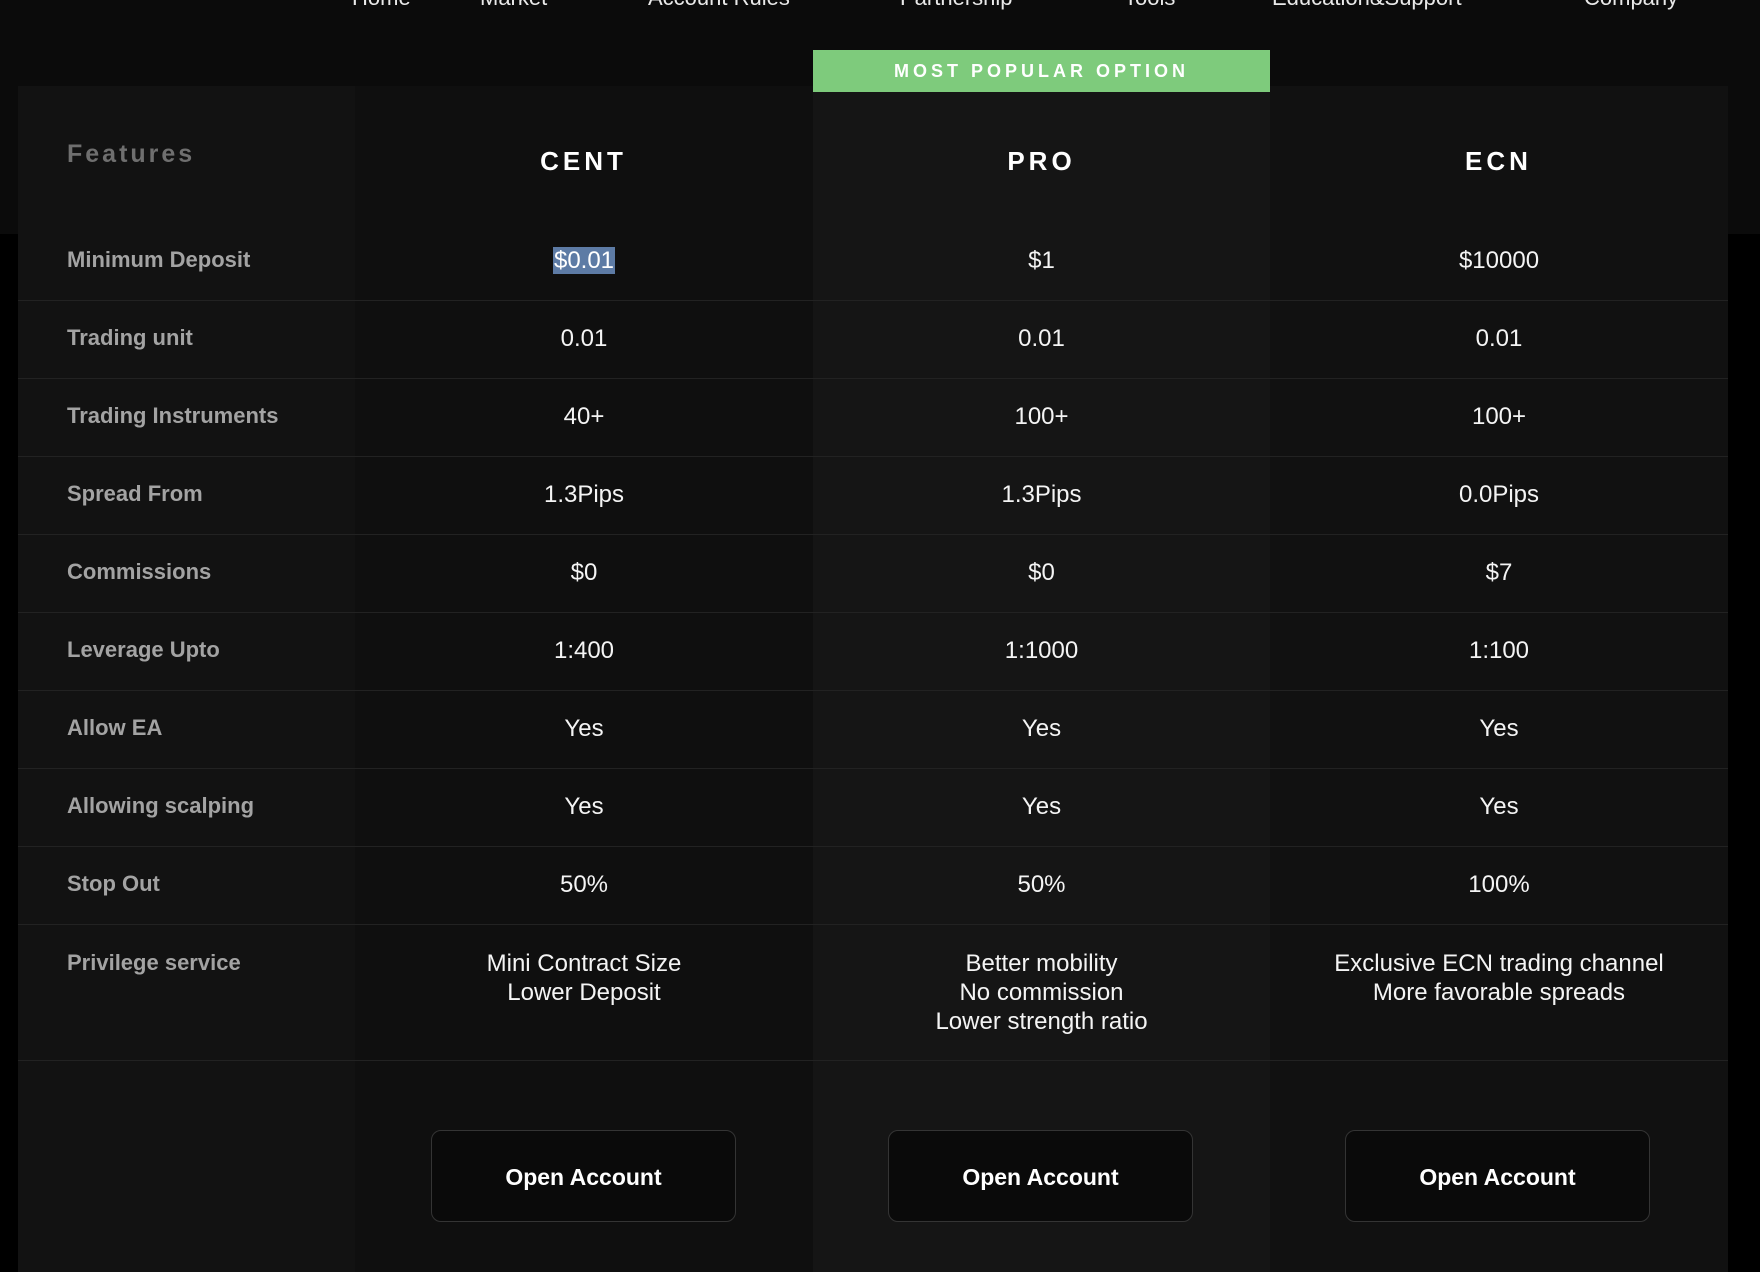  I want to click on table-row-trading-instruments: Trading Instruments 40+ 100+ 100+, so click(873, 417).